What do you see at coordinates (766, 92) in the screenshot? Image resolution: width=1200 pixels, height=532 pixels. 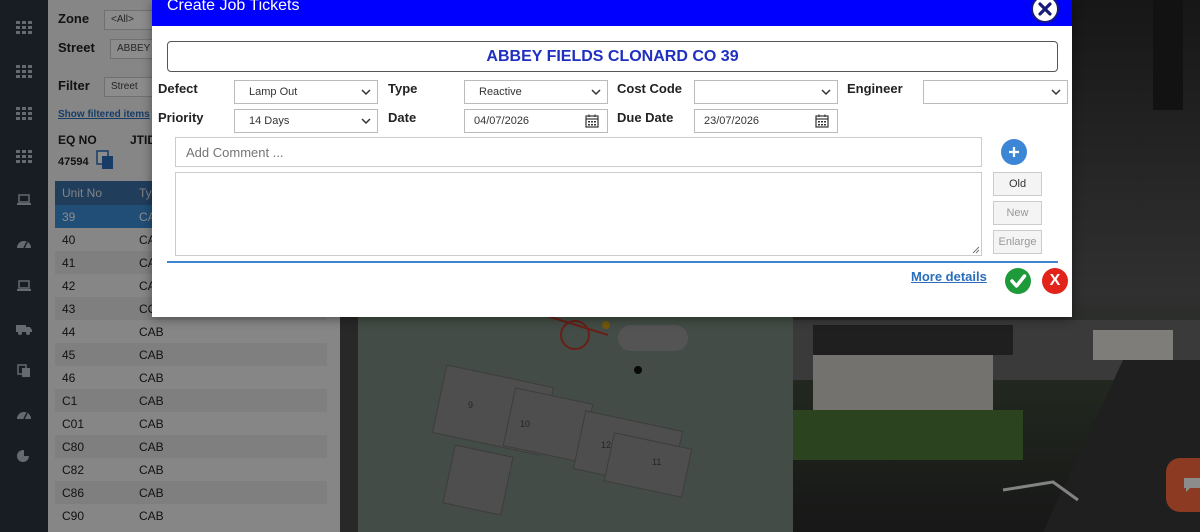 I see `cost-code-select` at bounding box center [766, 92].